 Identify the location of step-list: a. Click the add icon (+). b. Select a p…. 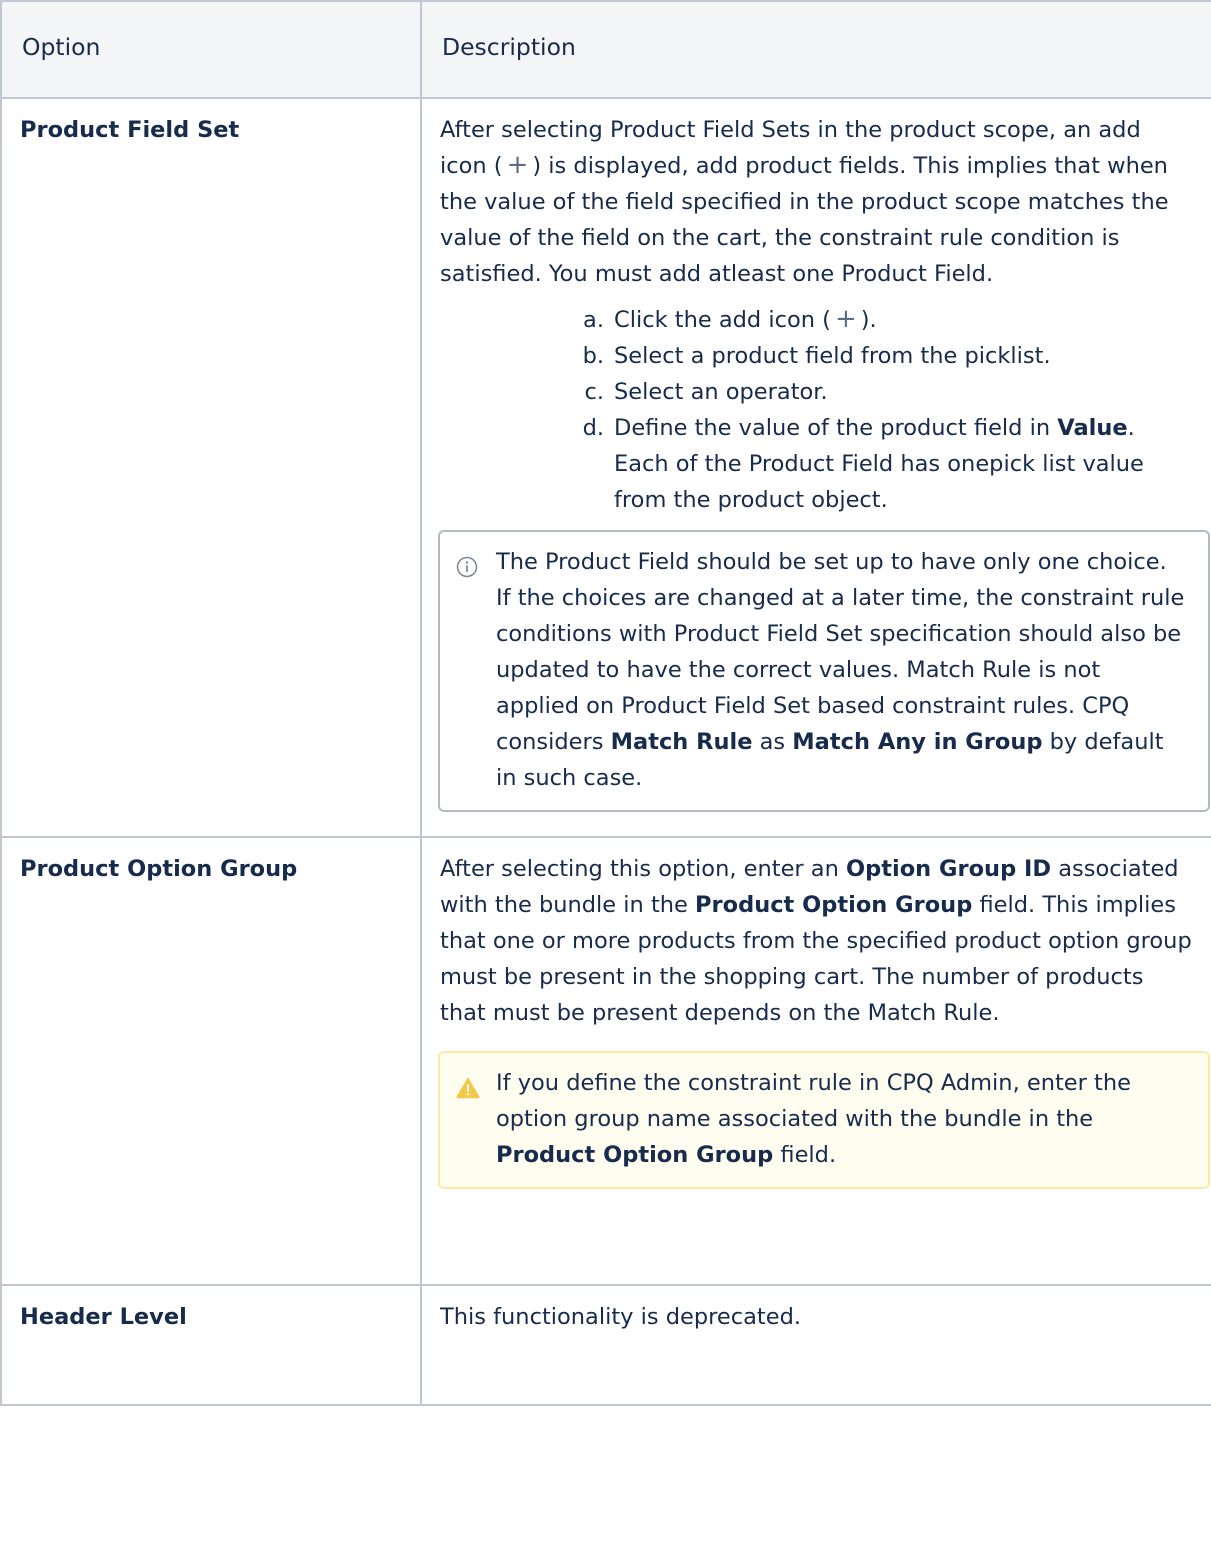
(887, 410).